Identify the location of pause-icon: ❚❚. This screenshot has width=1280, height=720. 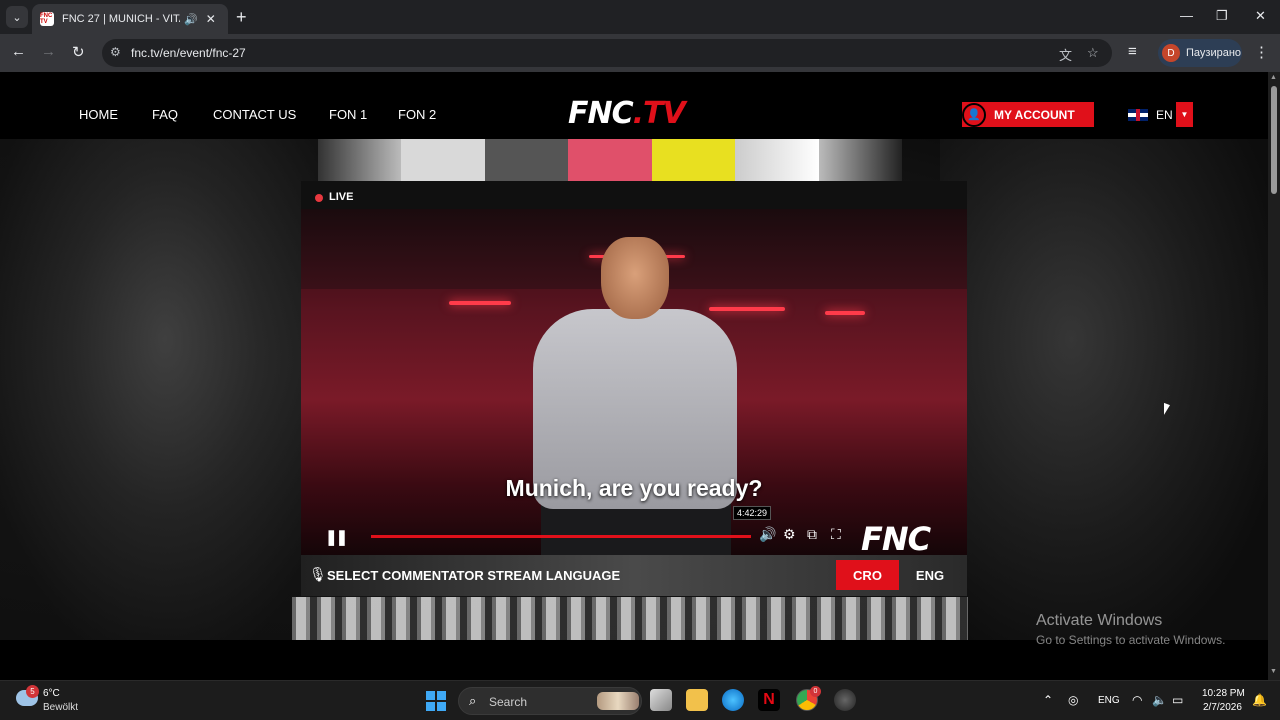
(336, 537).